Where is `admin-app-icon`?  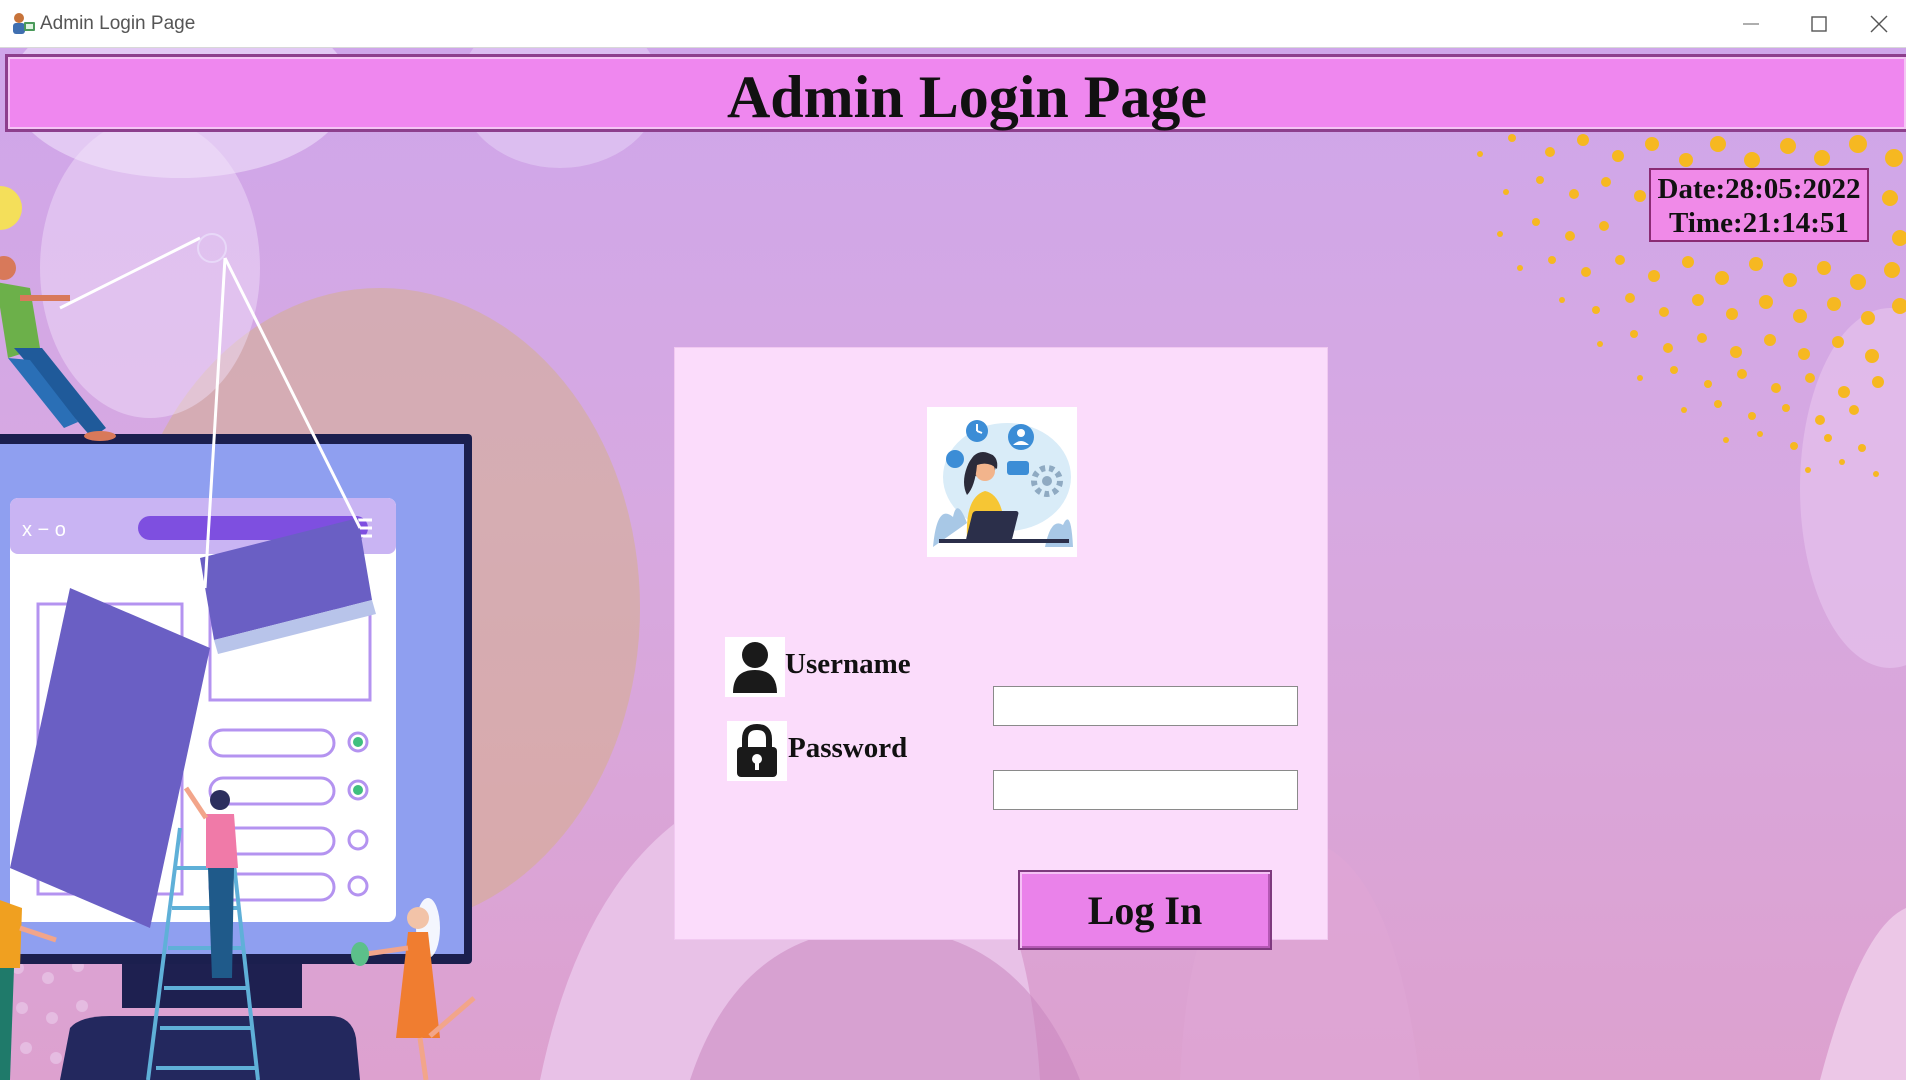
admin-app-icon is located at coordinates (23, 24).